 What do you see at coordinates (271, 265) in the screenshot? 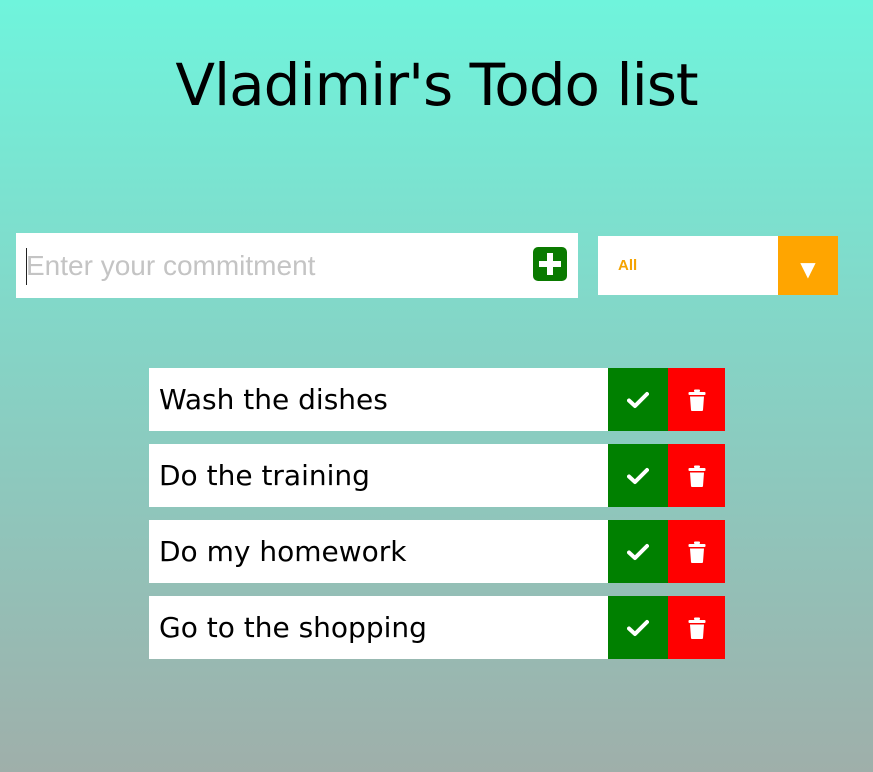
I see `todo-input` at bounding box center [271, 265].